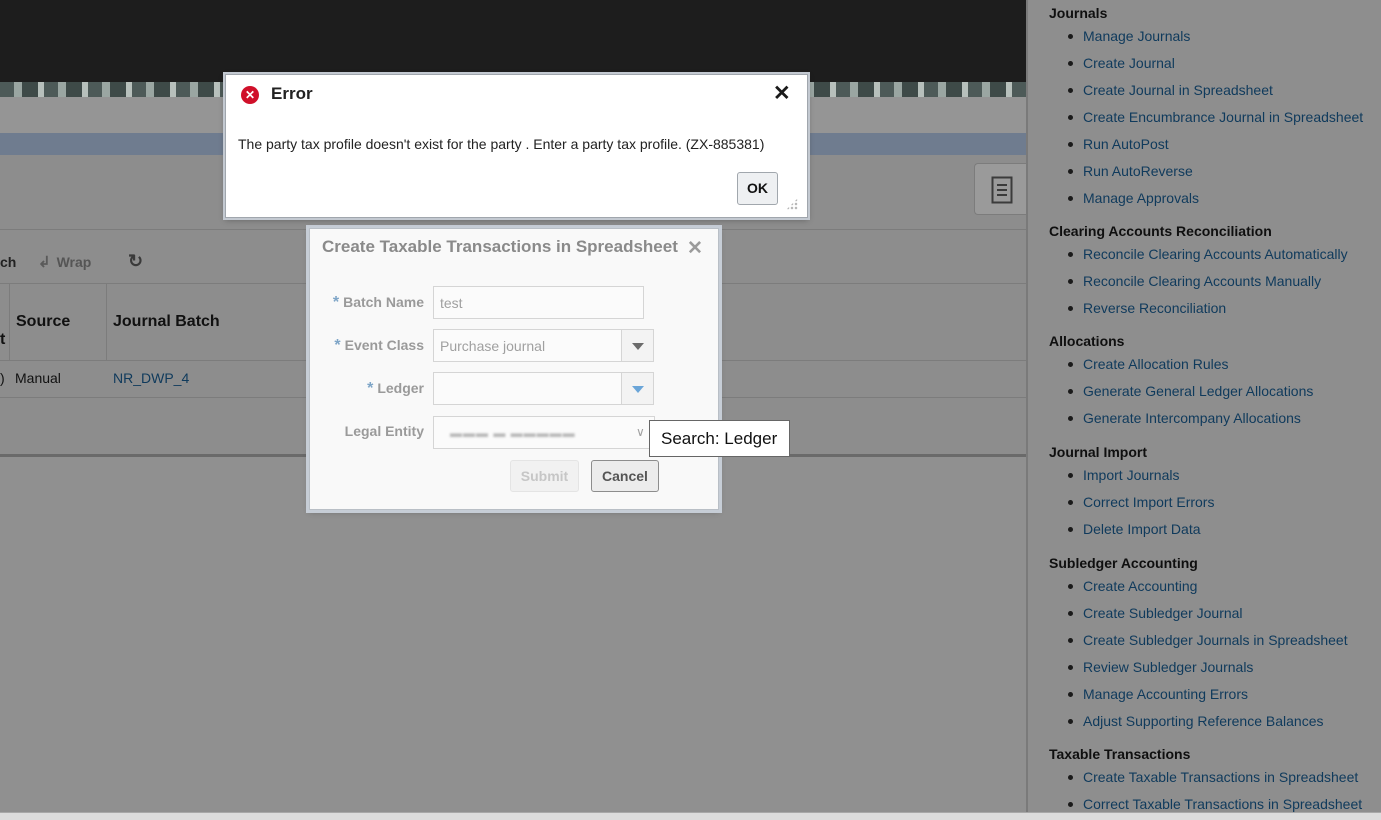 This screenshot has height=820, width=1381. Describe the element at coordinates (544, 476) in the screenshot. I see `submit-button: Submit` at that location.